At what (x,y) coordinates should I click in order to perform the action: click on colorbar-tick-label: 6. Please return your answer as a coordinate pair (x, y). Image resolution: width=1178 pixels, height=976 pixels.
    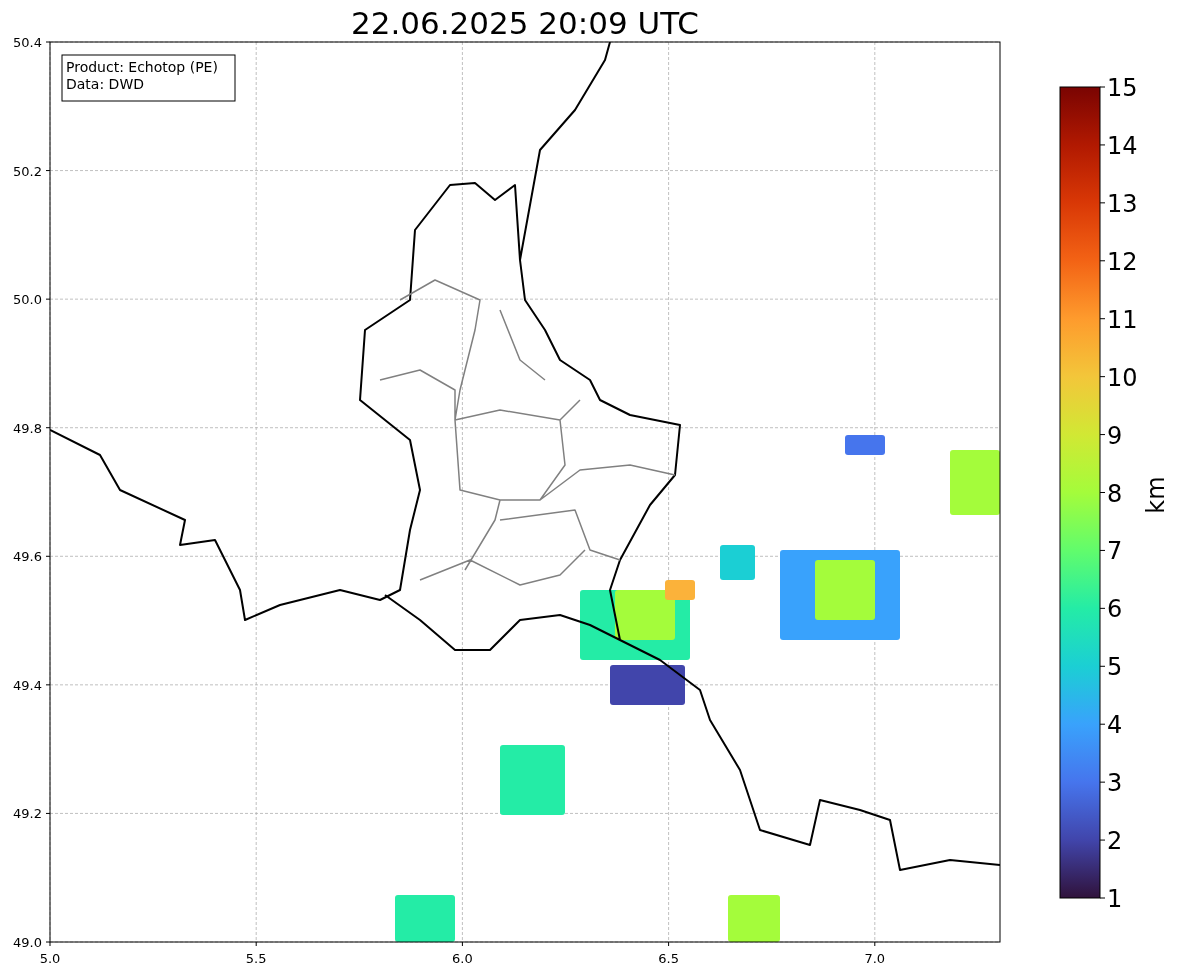
    Looking at the image, I should click on (1115, 609).